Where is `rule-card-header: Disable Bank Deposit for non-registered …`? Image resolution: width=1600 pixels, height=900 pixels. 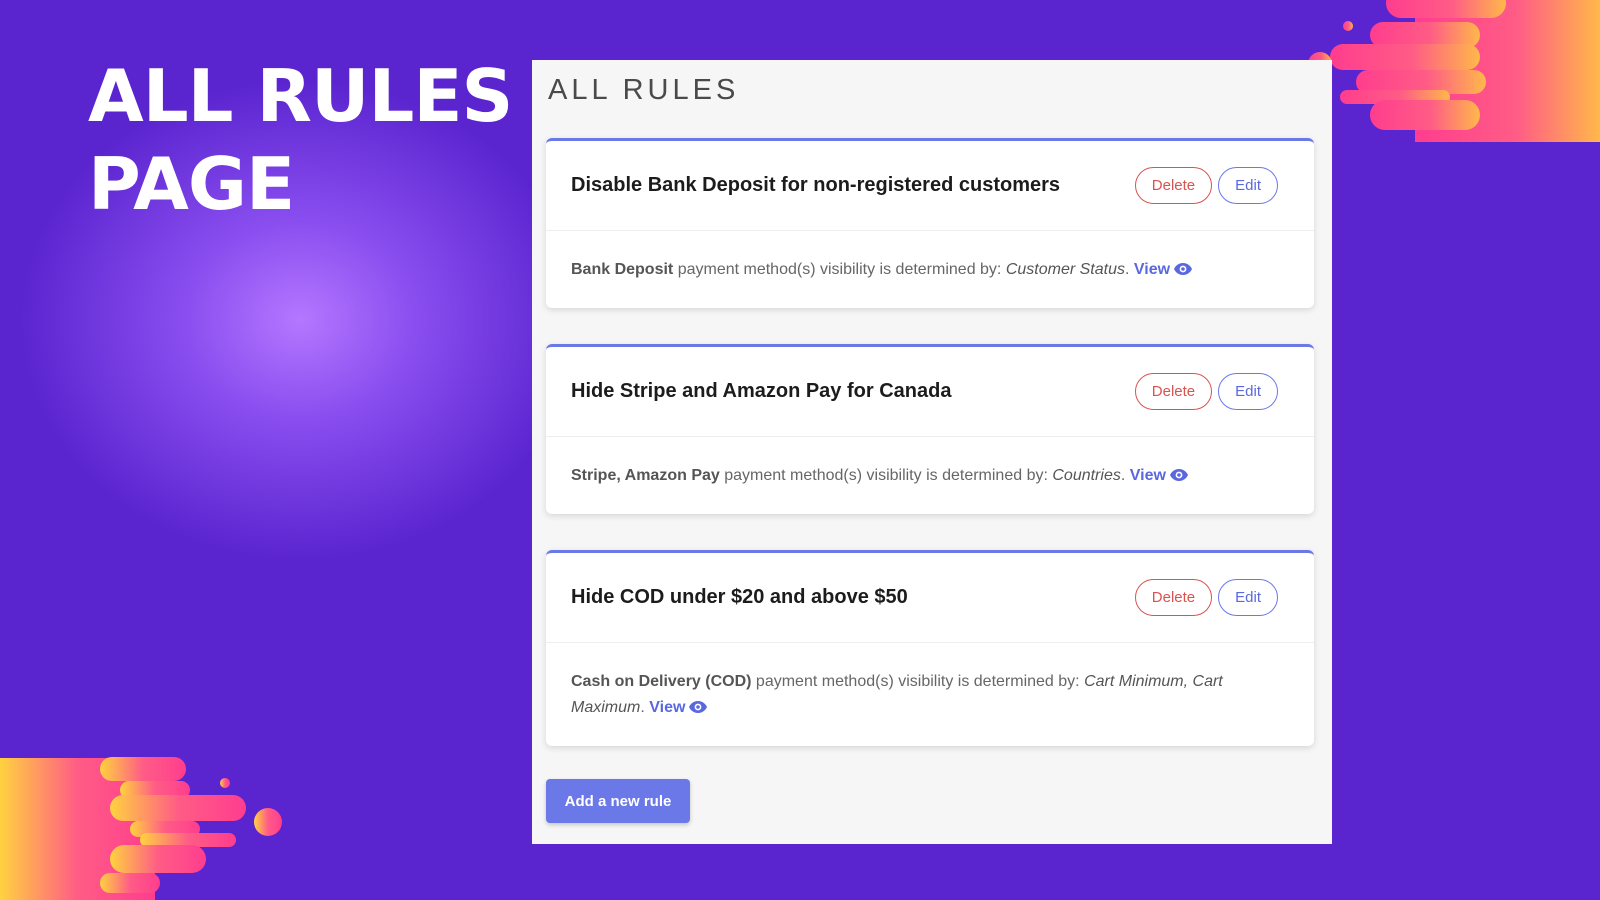
rule-card-header: Disable Bank Deposit for non-registered … is located at coordinates (930, 186).